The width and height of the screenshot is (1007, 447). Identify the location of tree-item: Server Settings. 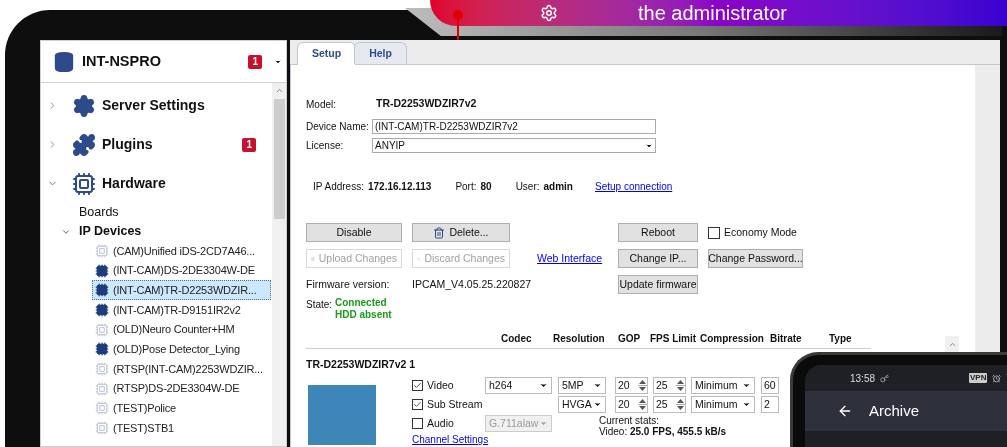
(156, 105).